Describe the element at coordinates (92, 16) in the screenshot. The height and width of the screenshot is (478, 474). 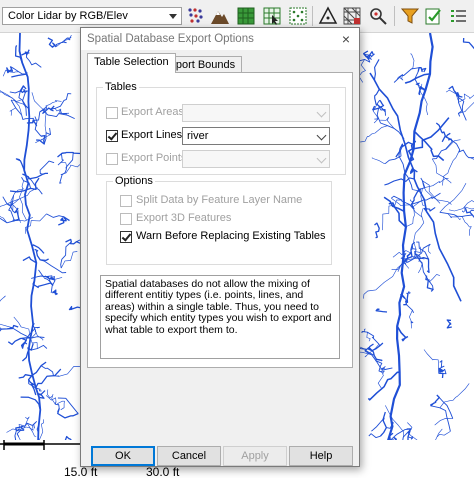
I see `layer-select: Color Lidar by RGB/Elev` at that location.